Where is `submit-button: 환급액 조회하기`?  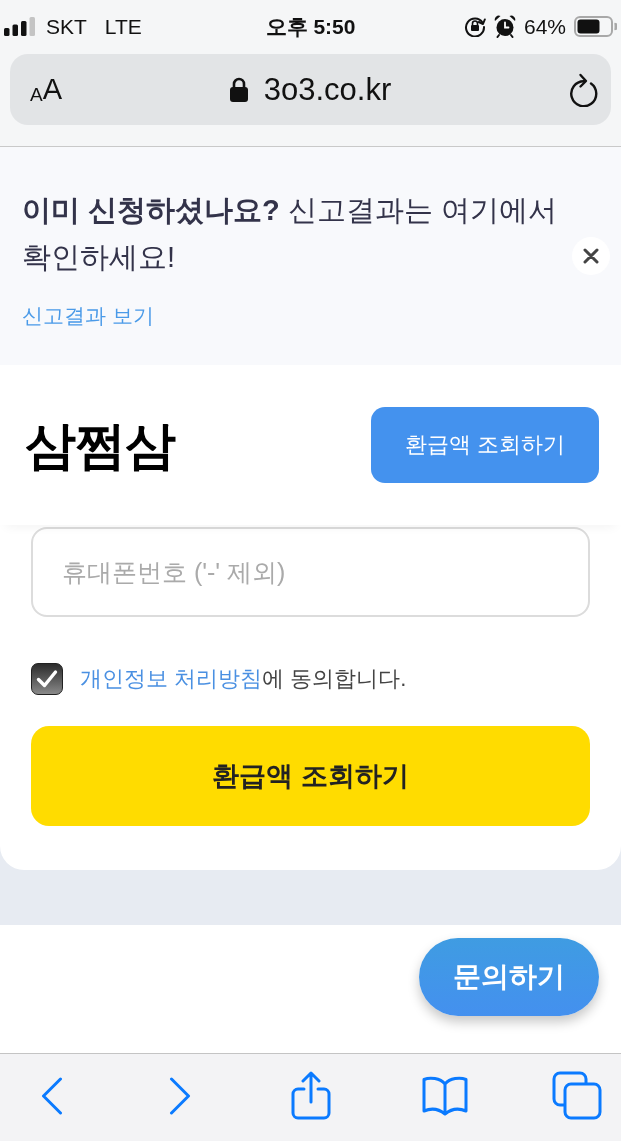
submit-button: 환급액 조회하기 is located at coordinates (310, 776).